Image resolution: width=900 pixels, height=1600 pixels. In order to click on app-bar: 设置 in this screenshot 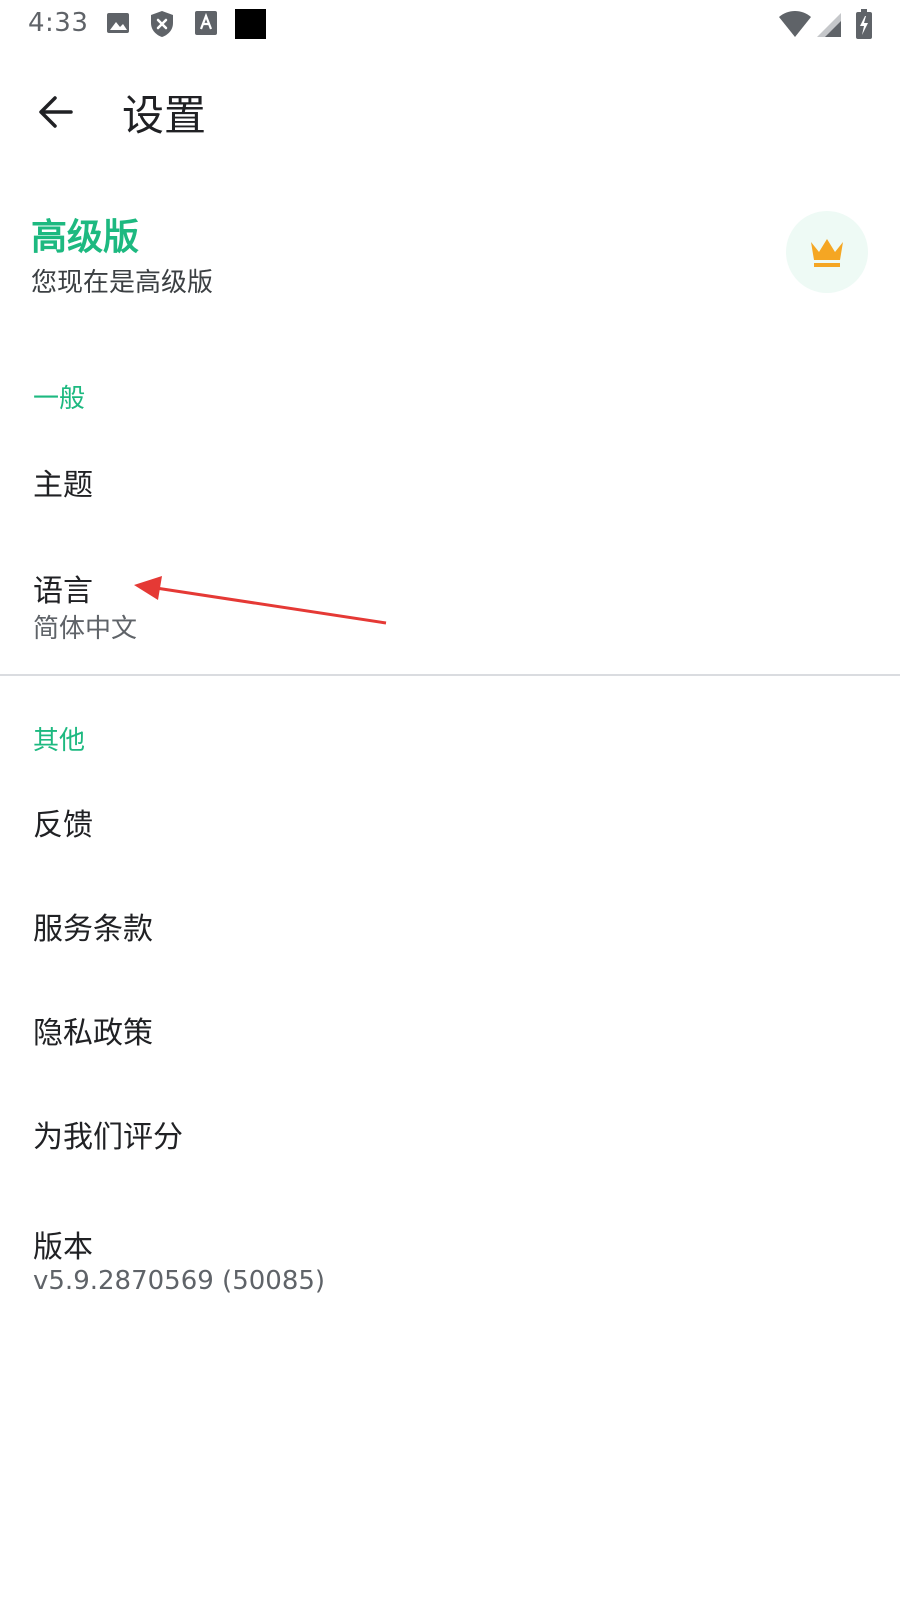, I will do `click(450, 112)`.